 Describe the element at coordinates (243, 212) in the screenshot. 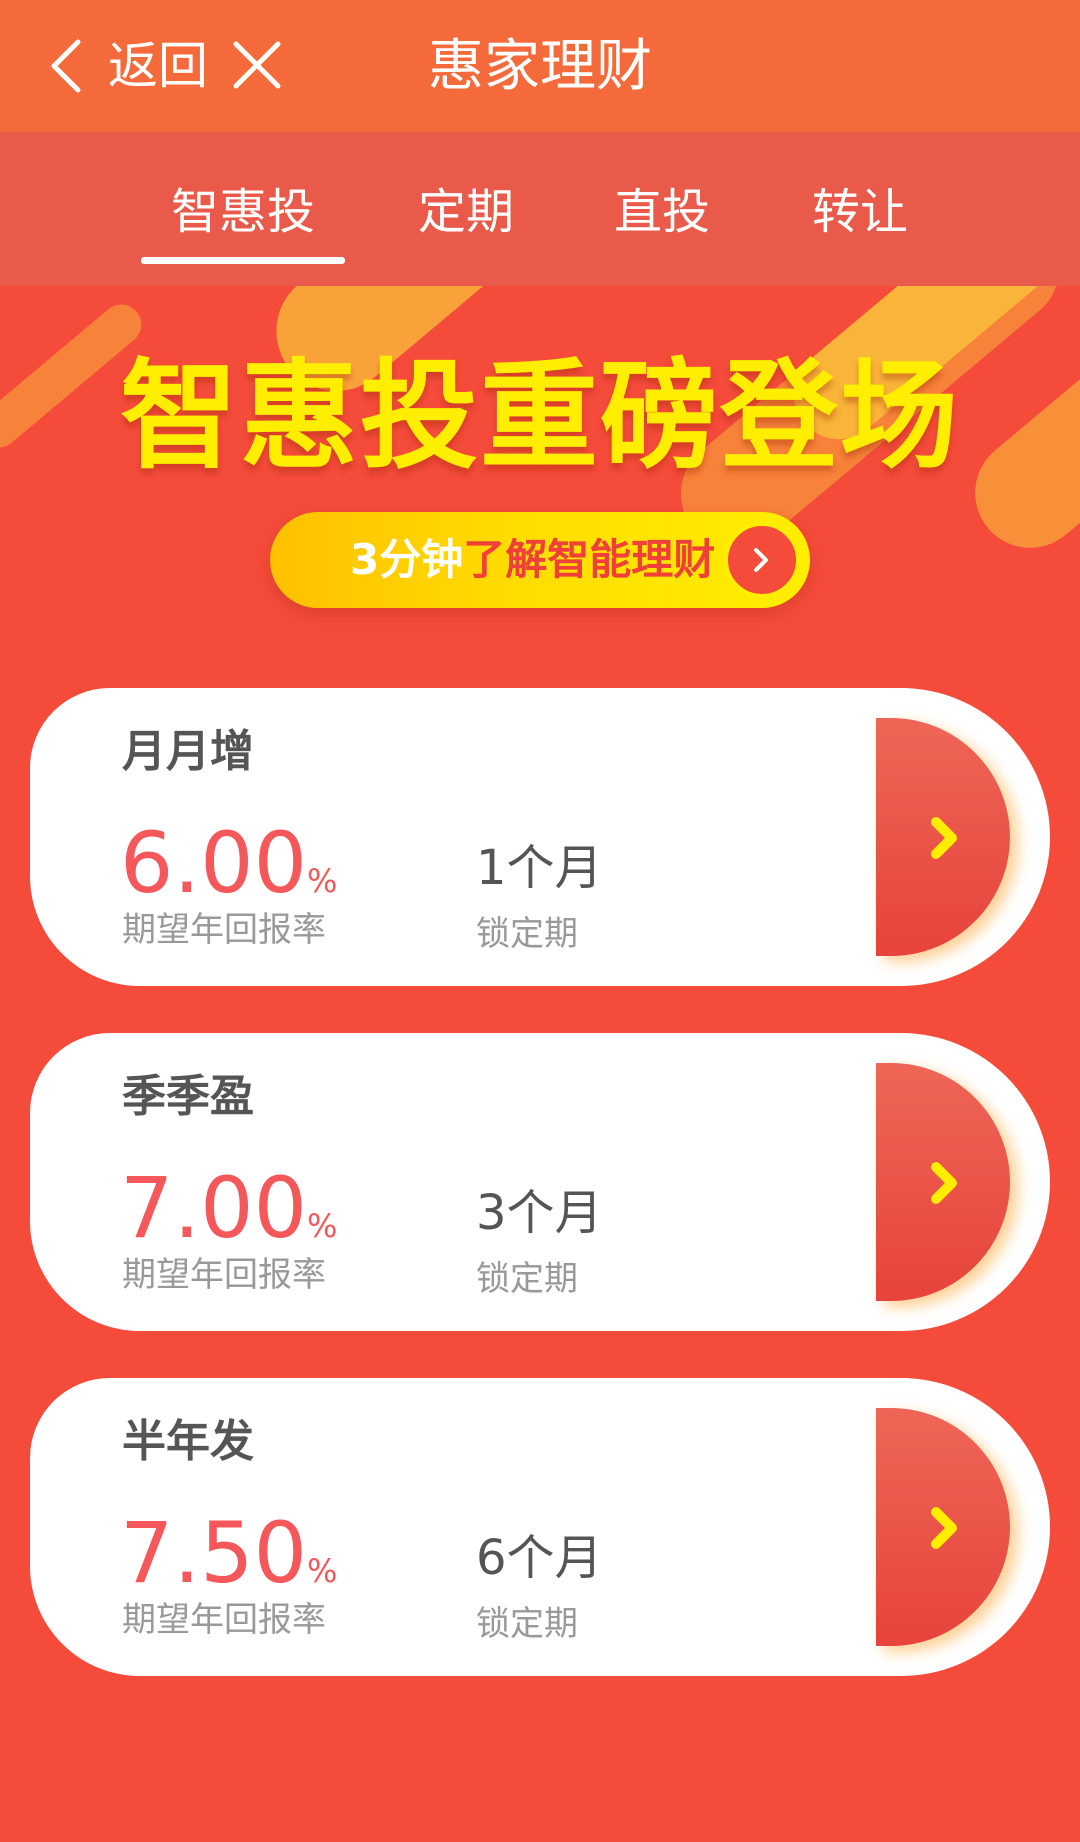

I see `tab-zhihuitou: 智惠投` at that location.